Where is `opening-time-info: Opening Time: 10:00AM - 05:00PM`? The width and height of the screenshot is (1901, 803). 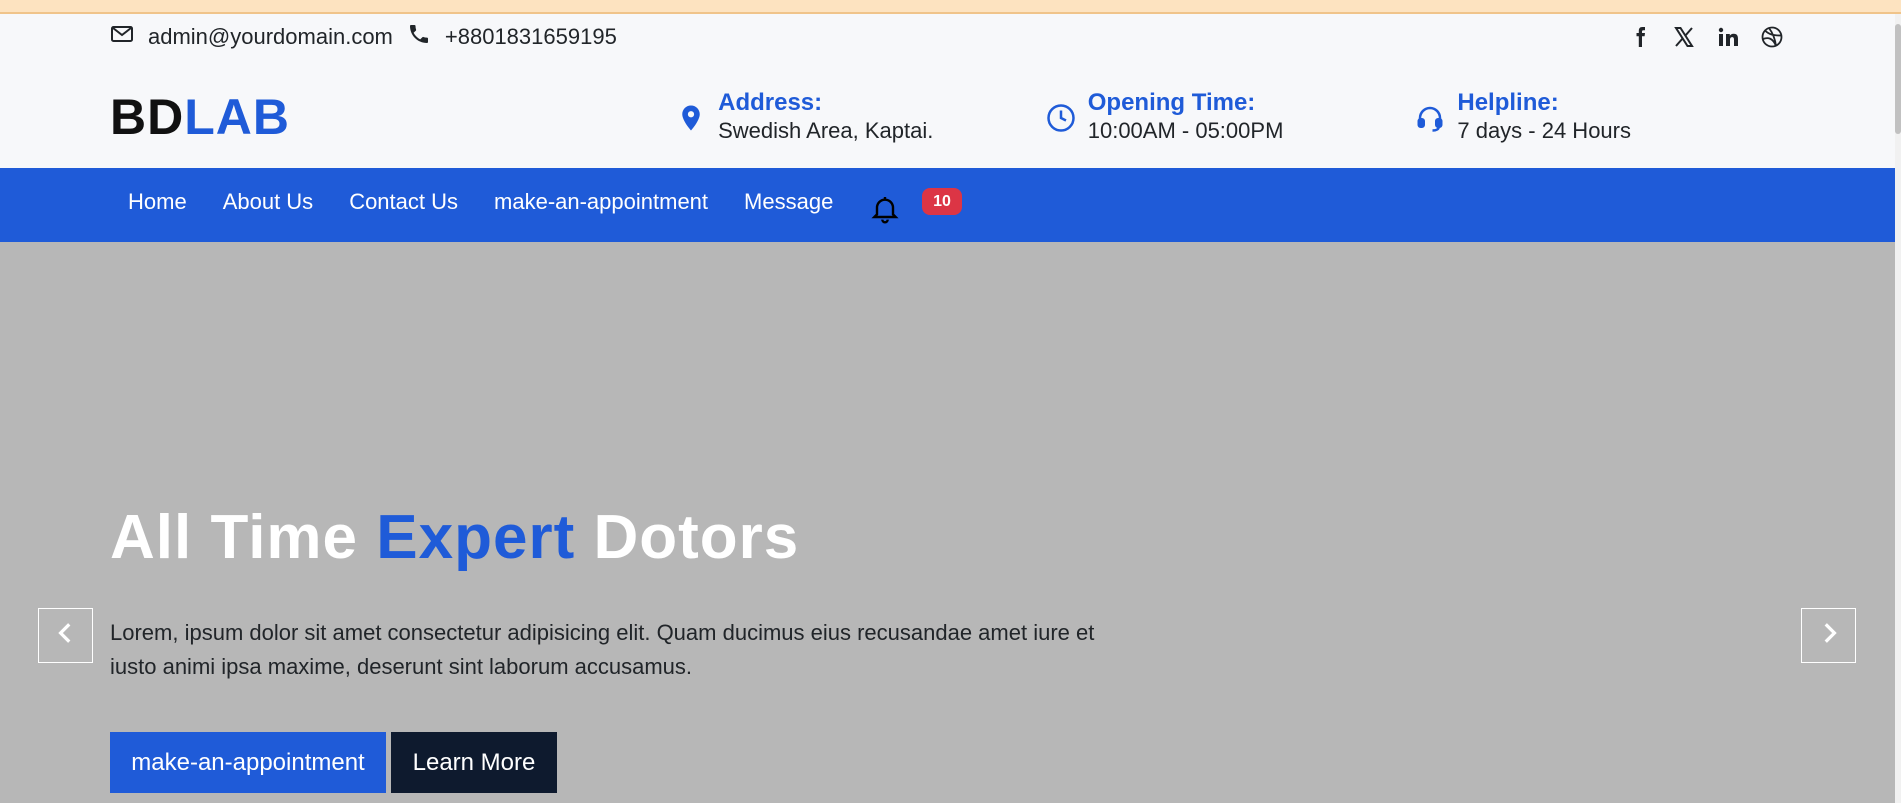
opening-time-info: Opening Time: 10:00AM - 05:00PM is located at coordinates (1231, 117).